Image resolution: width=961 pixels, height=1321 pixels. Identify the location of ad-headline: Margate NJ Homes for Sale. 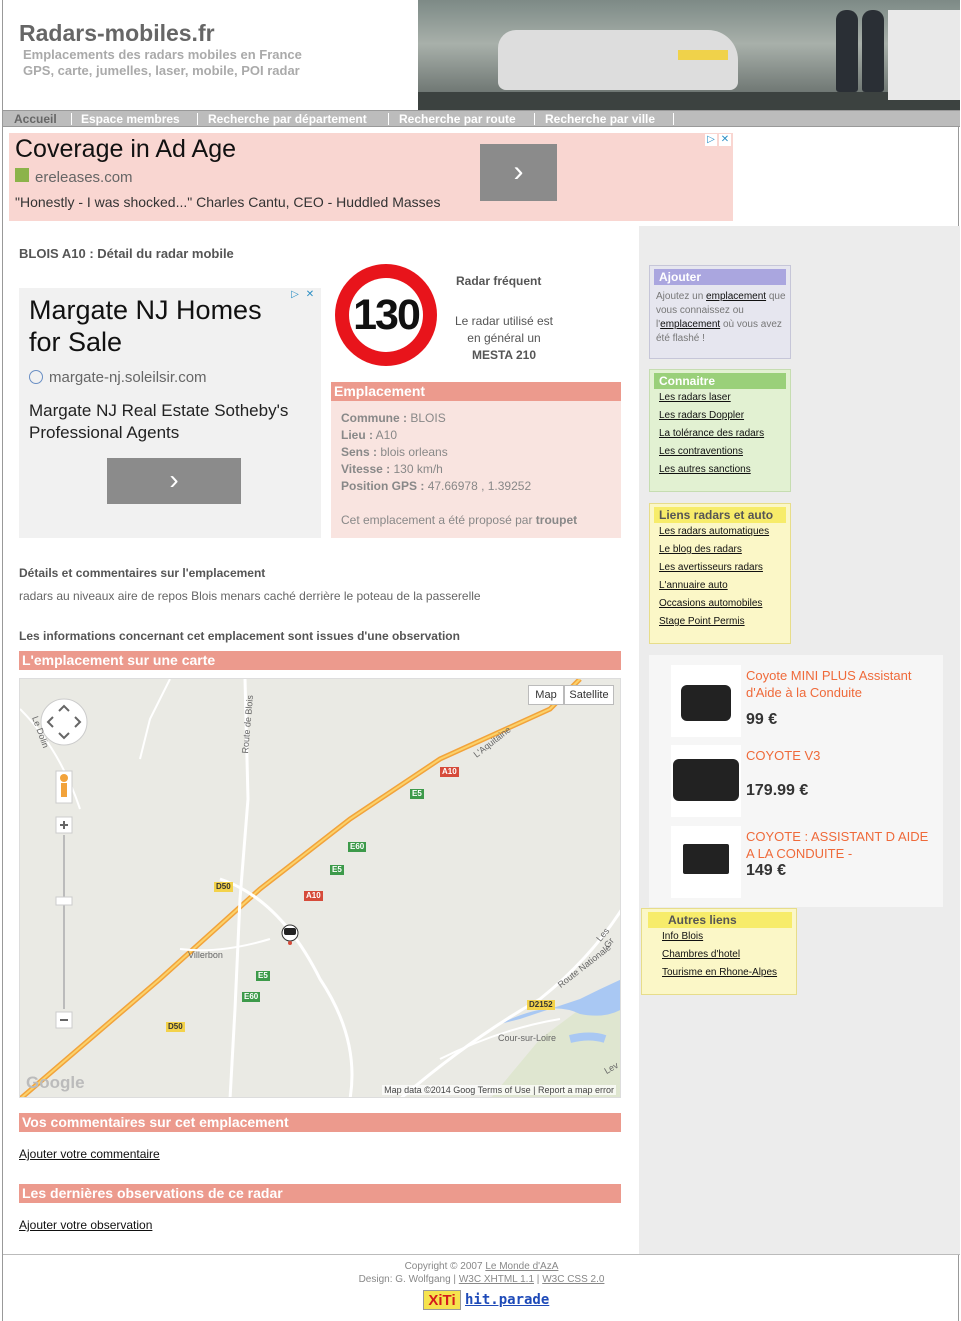
(164, 326).